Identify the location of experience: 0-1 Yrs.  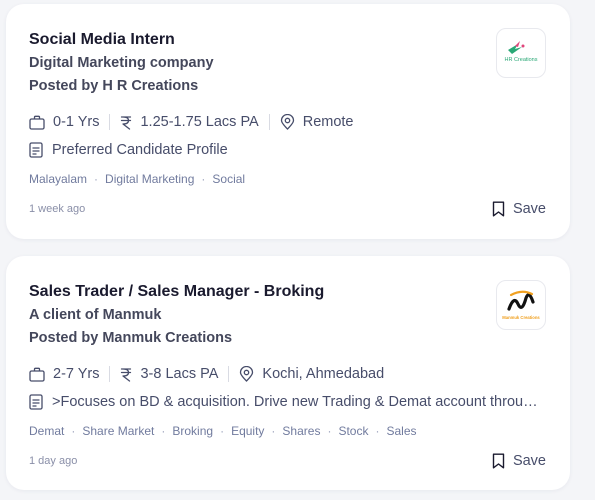
(64, 122).